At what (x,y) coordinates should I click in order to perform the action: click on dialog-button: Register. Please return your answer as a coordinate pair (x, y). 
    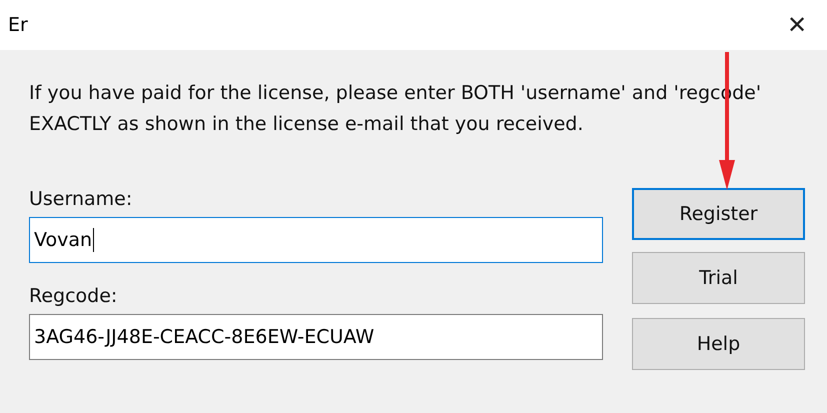
    Looking at the image, I should click on (718, 214).